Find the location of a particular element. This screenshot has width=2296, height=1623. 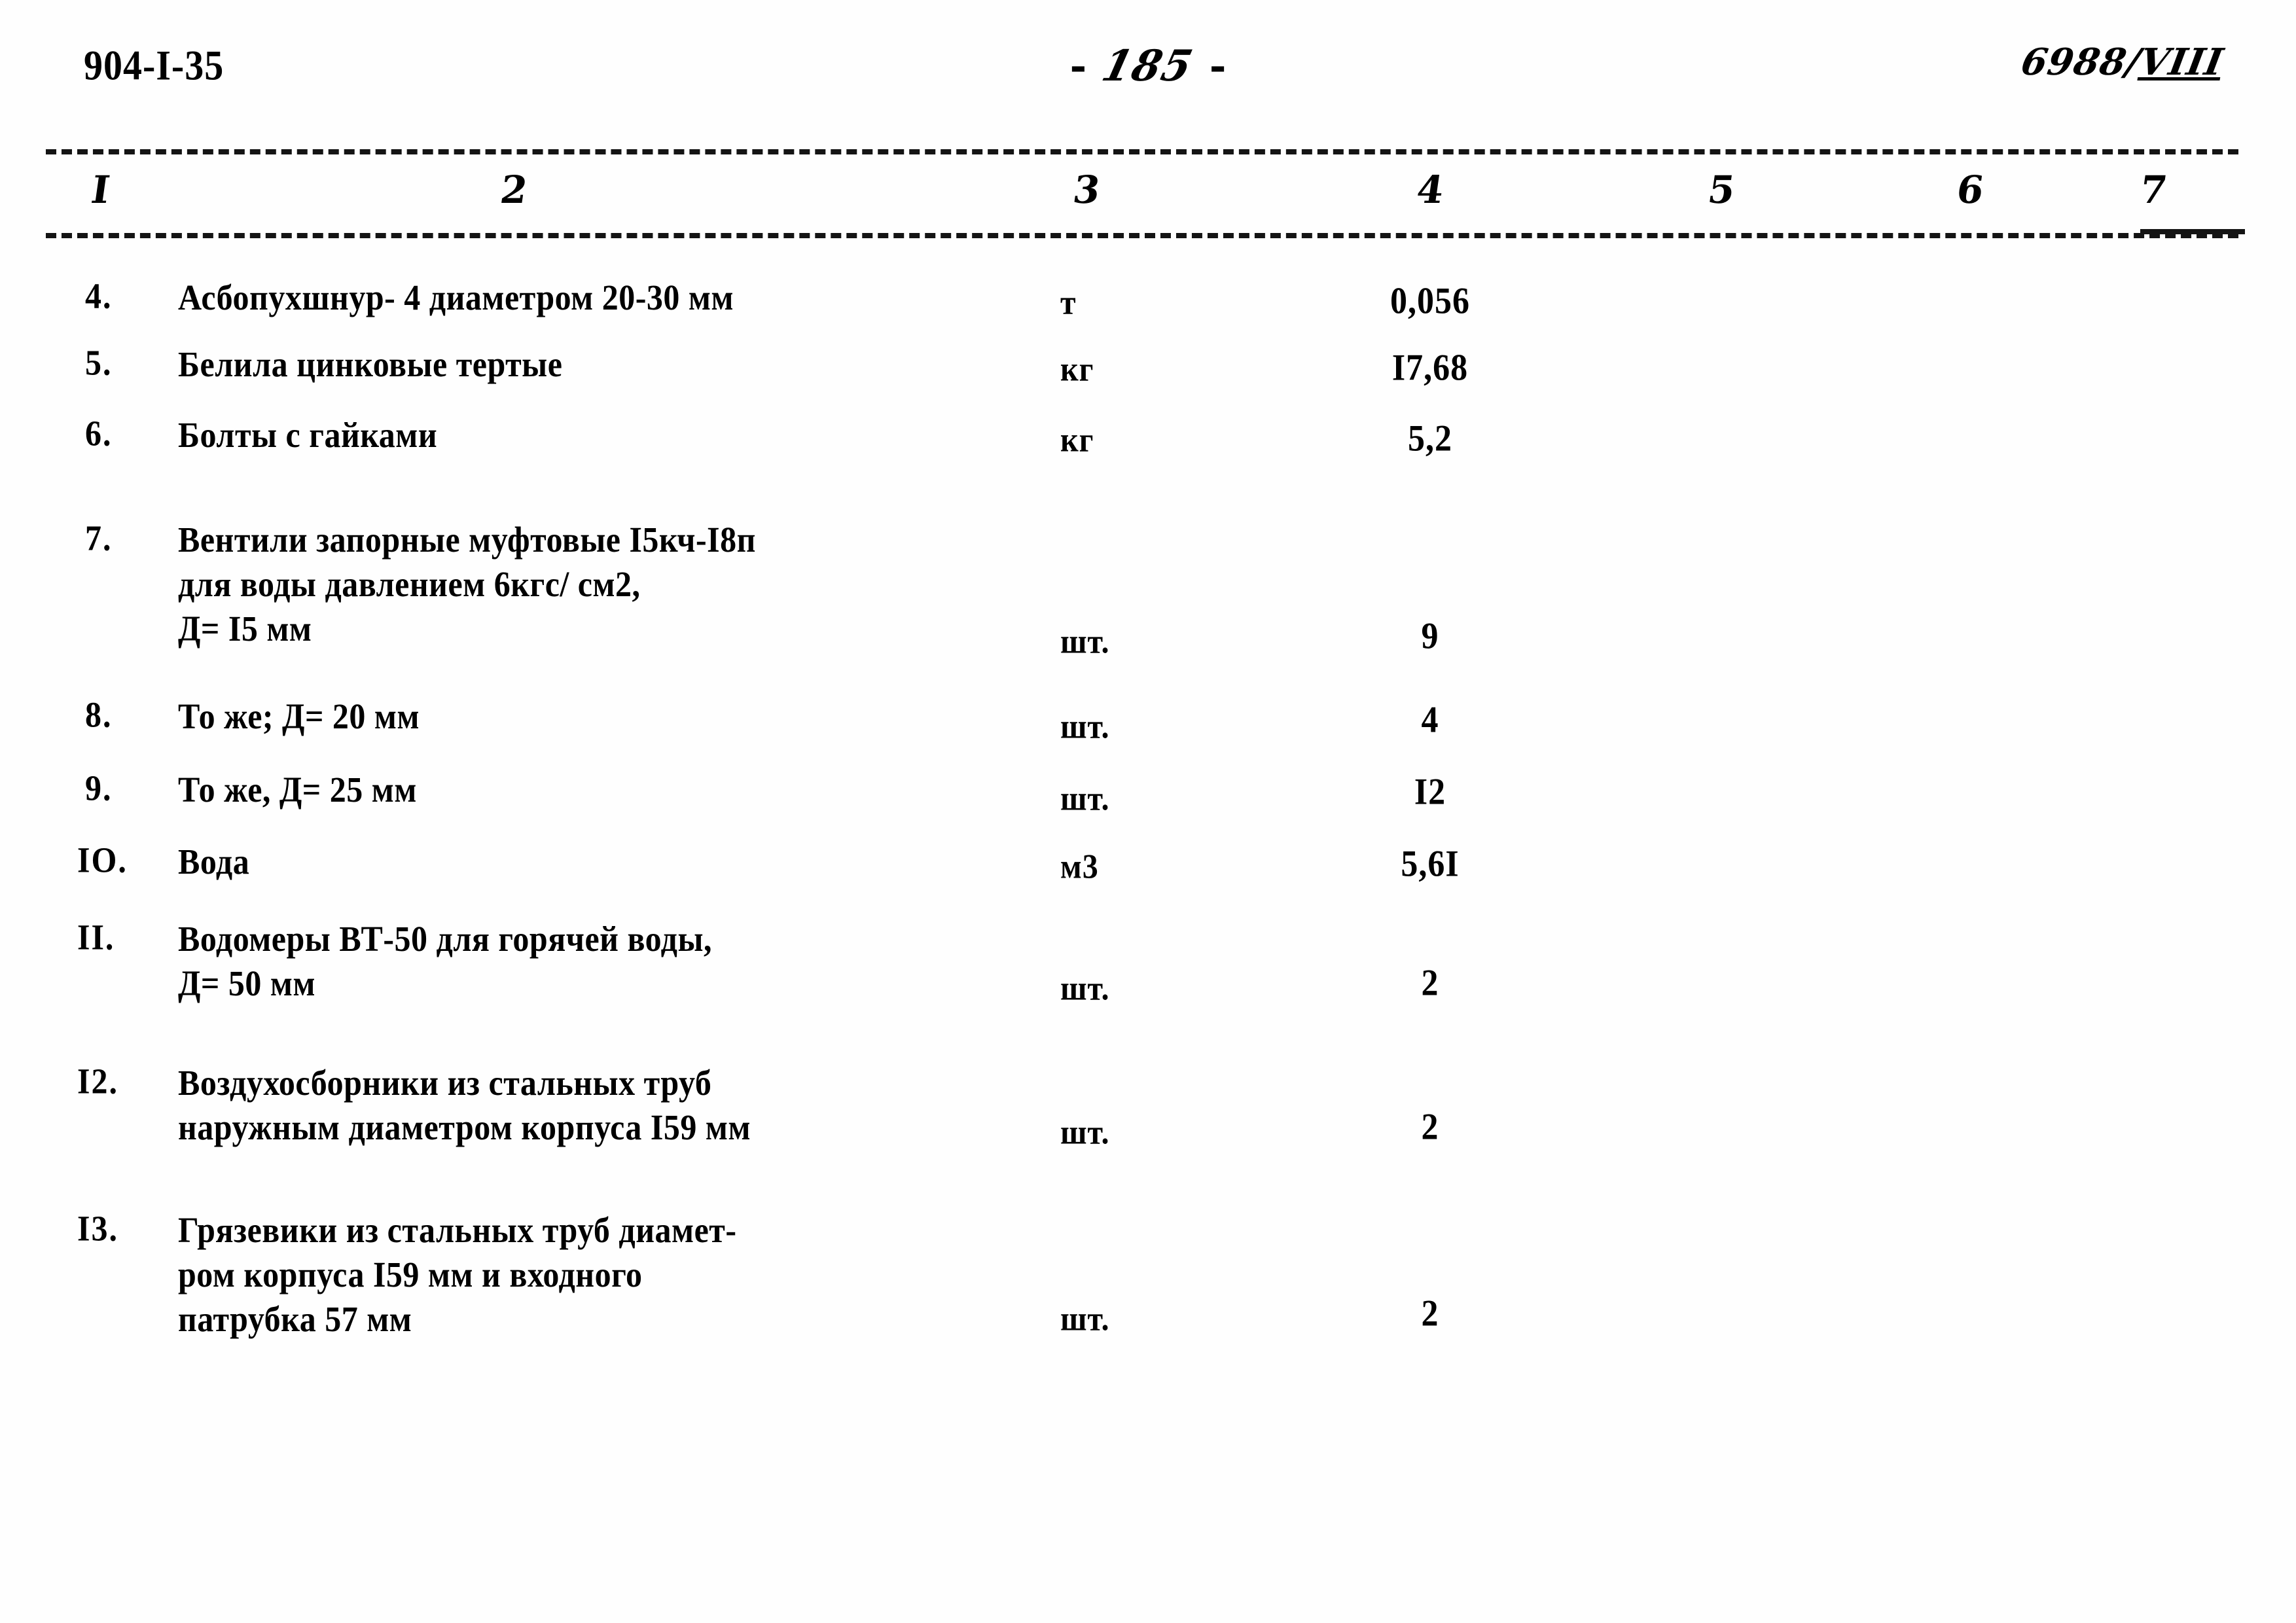

row-number: 8. is located at coordinates (99, 715).